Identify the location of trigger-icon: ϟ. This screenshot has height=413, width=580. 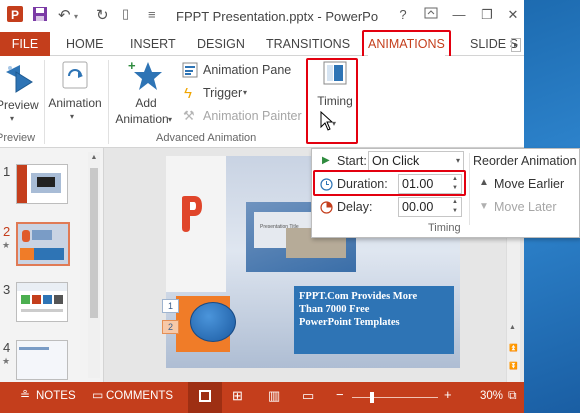
(188, 93).